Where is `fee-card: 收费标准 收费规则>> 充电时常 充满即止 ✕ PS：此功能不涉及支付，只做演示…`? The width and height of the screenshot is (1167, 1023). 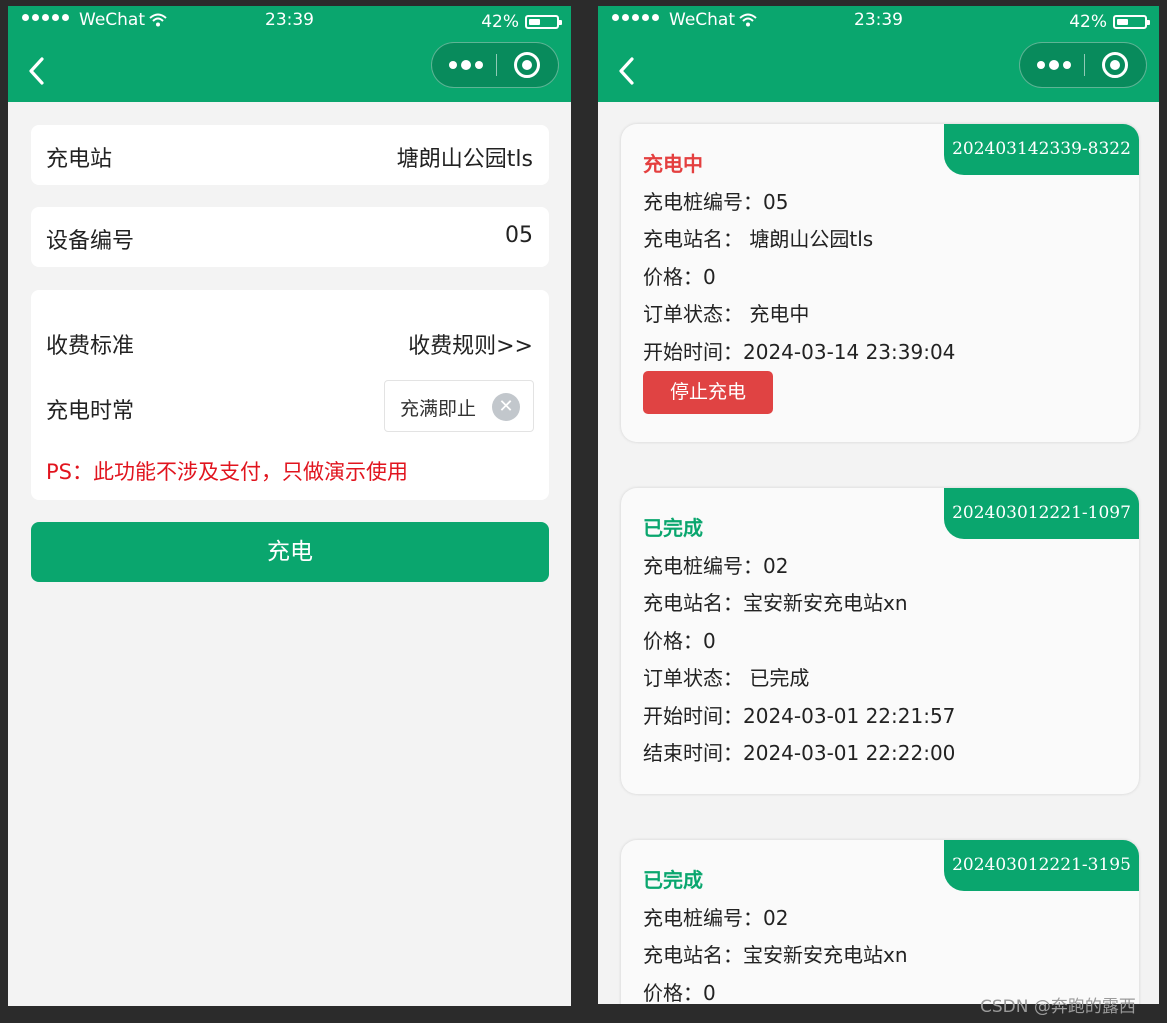
fee-card: 收费标准 收费规则>> 充电时常 充满即止 ✕ PS：此功能不涉及支付，只做演示… is located at coordinates (290, 395).